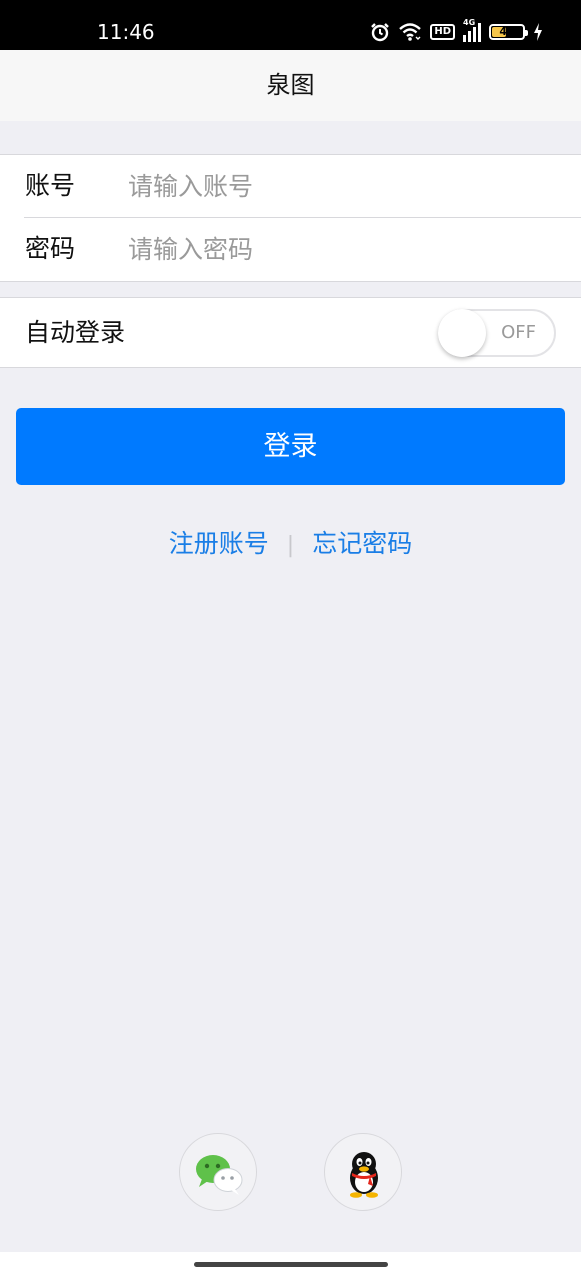 The width and height of the screenshot is (581, 1278). I want to click on auto-login-toggle: OFF, so click(497, 333).